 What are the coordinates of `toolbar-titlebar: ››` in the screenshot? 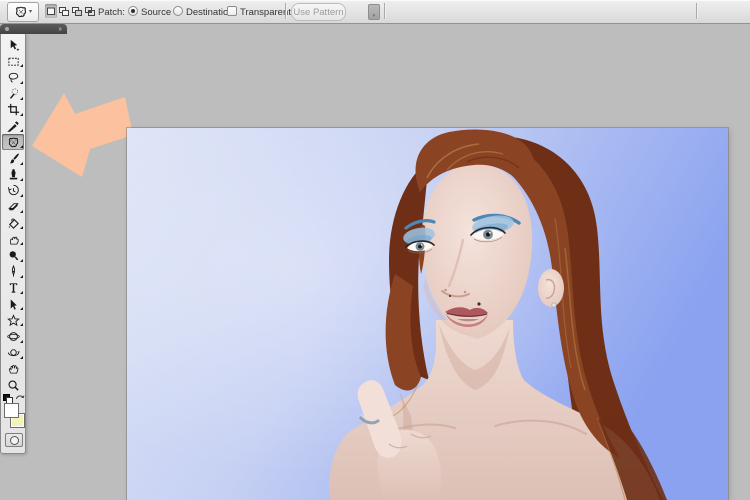 It's located at (33, 29).